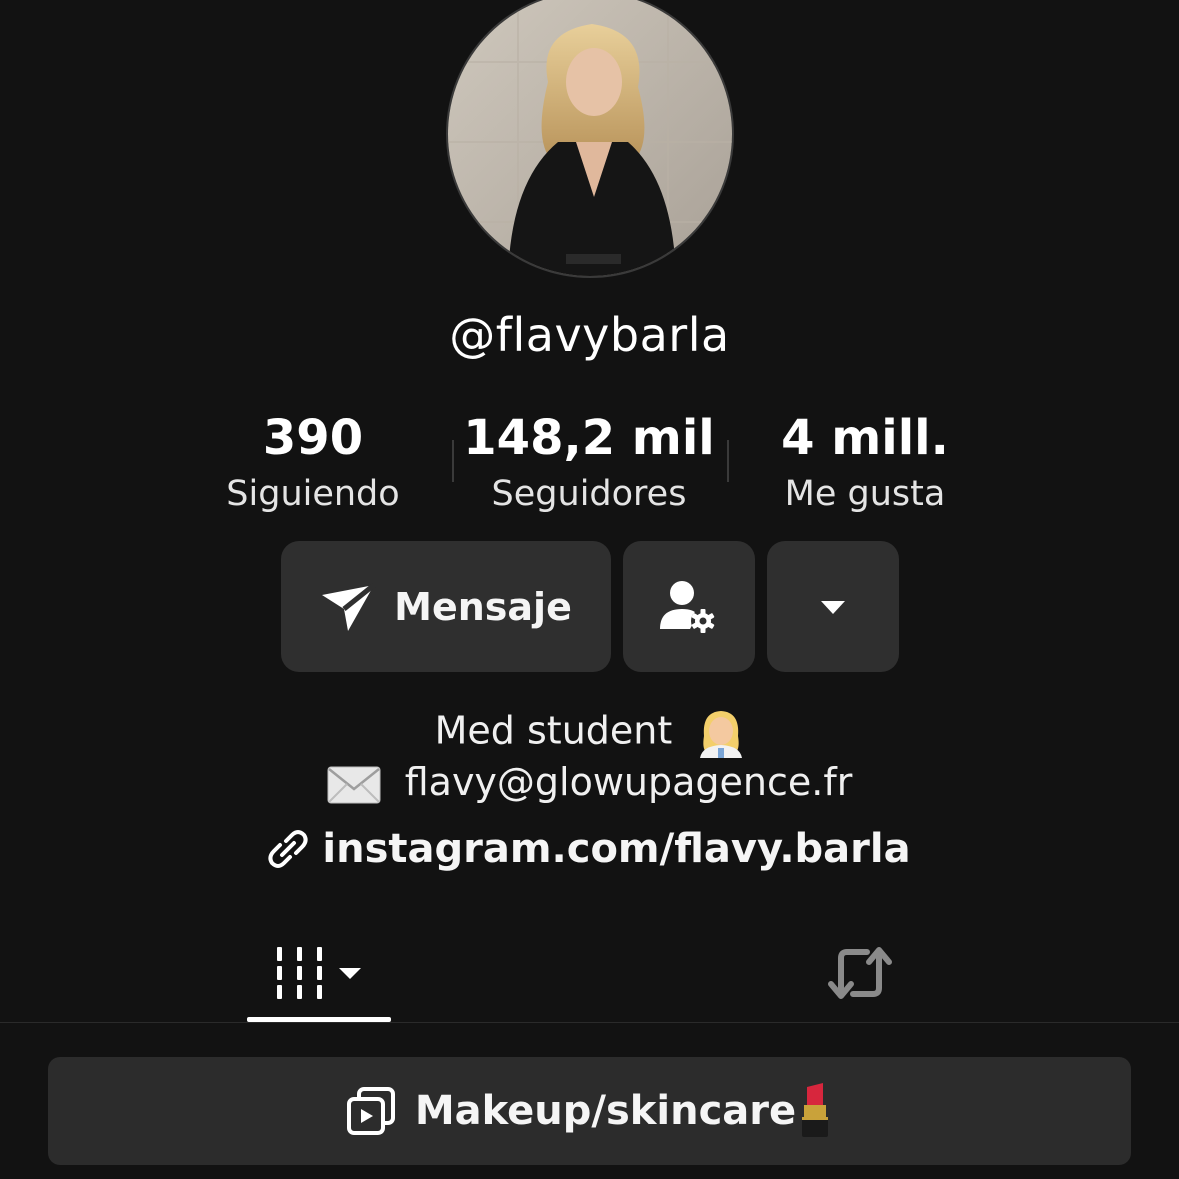  I want to click on username: @flavybarla, so click(589, 335).